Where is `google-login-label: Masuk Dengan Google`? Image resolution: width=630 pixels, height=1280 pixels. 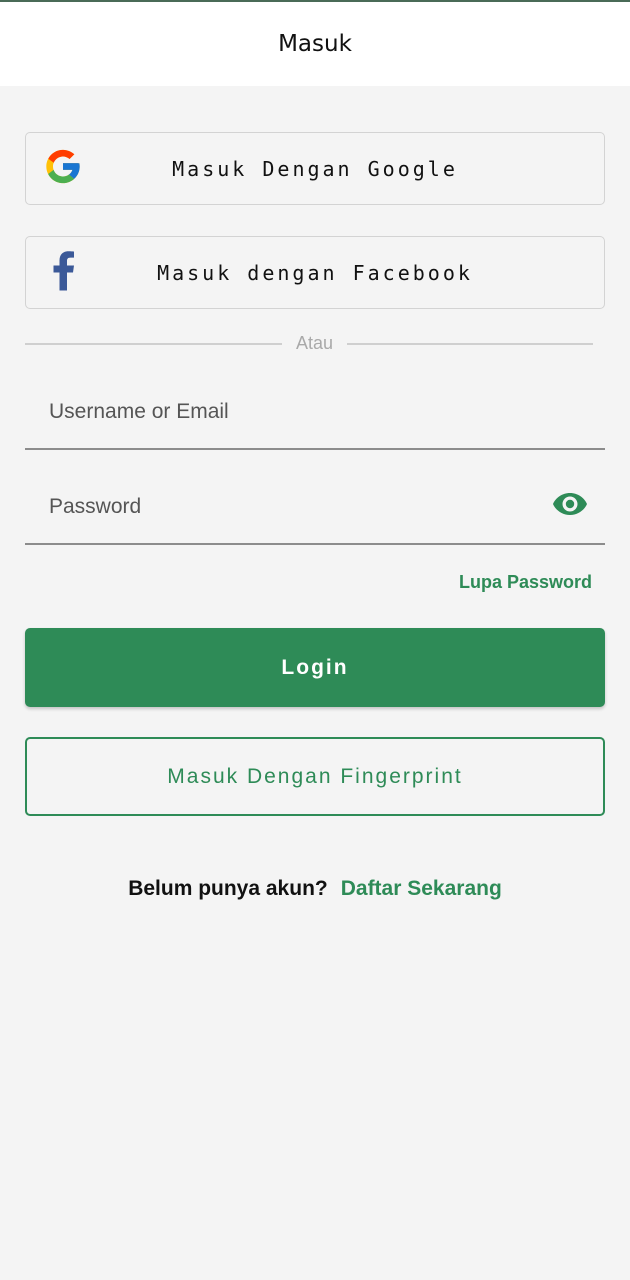
google-login-label: Masuk Dengan Google is located at coordinates (315, 168).